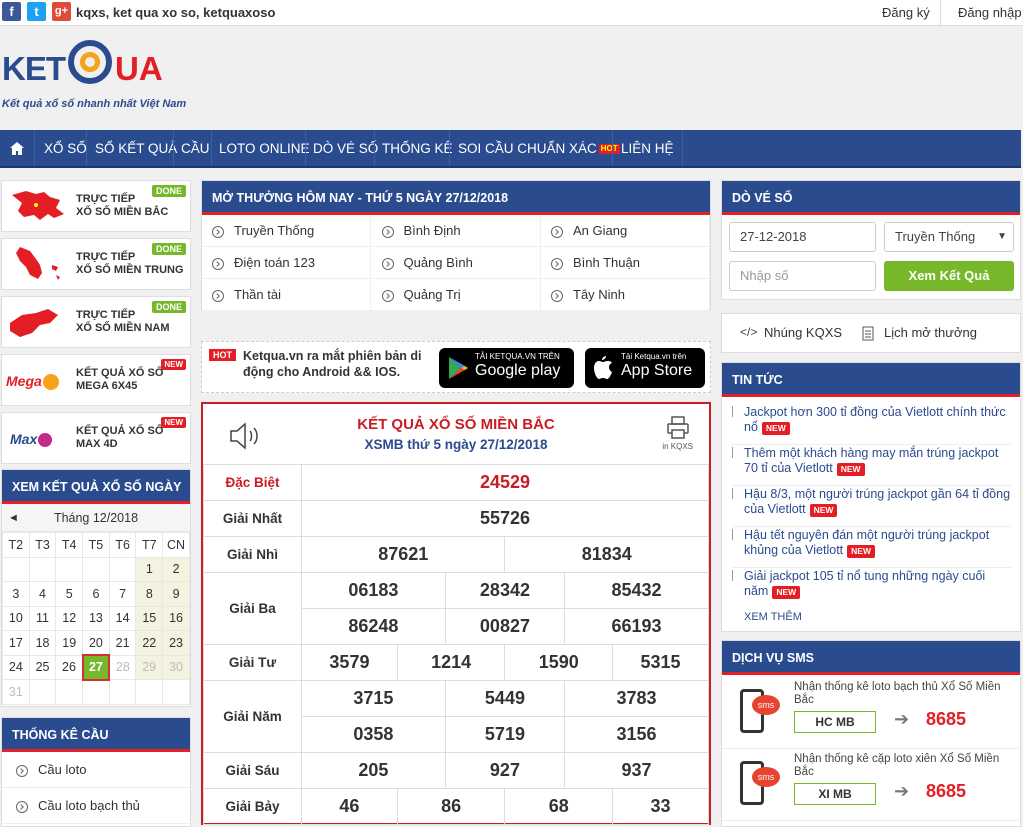 The image size is (1023, 827). I want to click on mo-thuong-item: Thần tài, so click(286, 295).